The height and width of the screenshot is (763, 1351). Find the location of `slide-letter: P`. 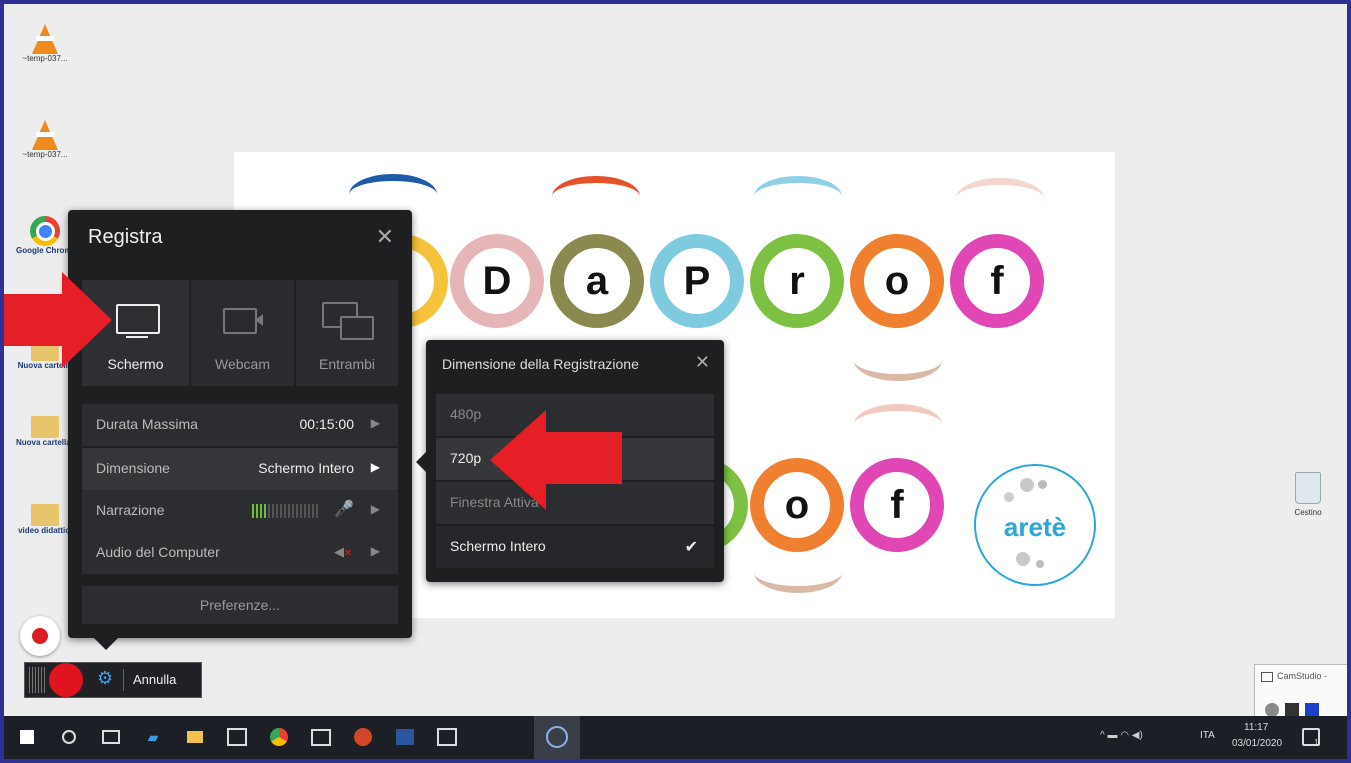

slide-letter: P is located at coordinates (697, 280).